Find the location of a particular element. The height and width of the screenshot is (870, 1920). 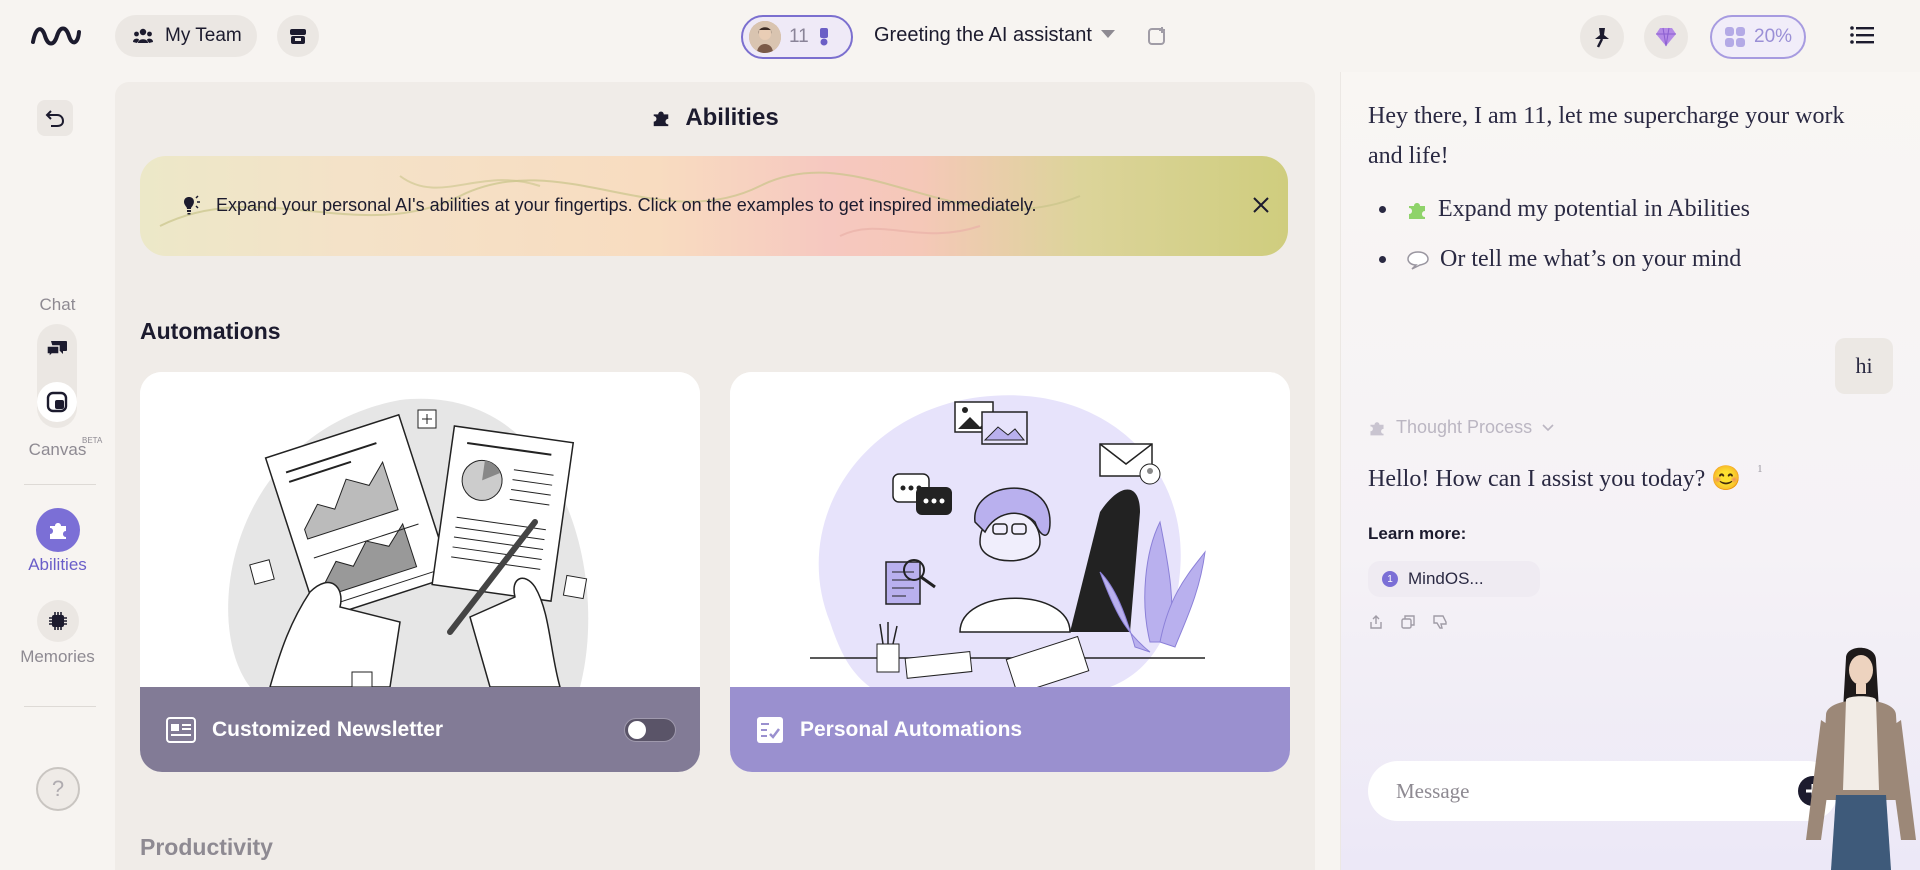

automations-card-footer: Personal Automations is located at coordinates (1010, 729).